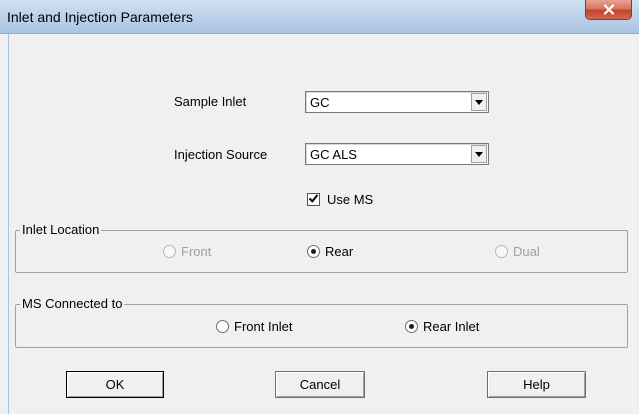  What do you see at coordinates (333, 154) in the screenshot?
I see `injection-source-value: GC ALS` at bounding box center [333, 154].